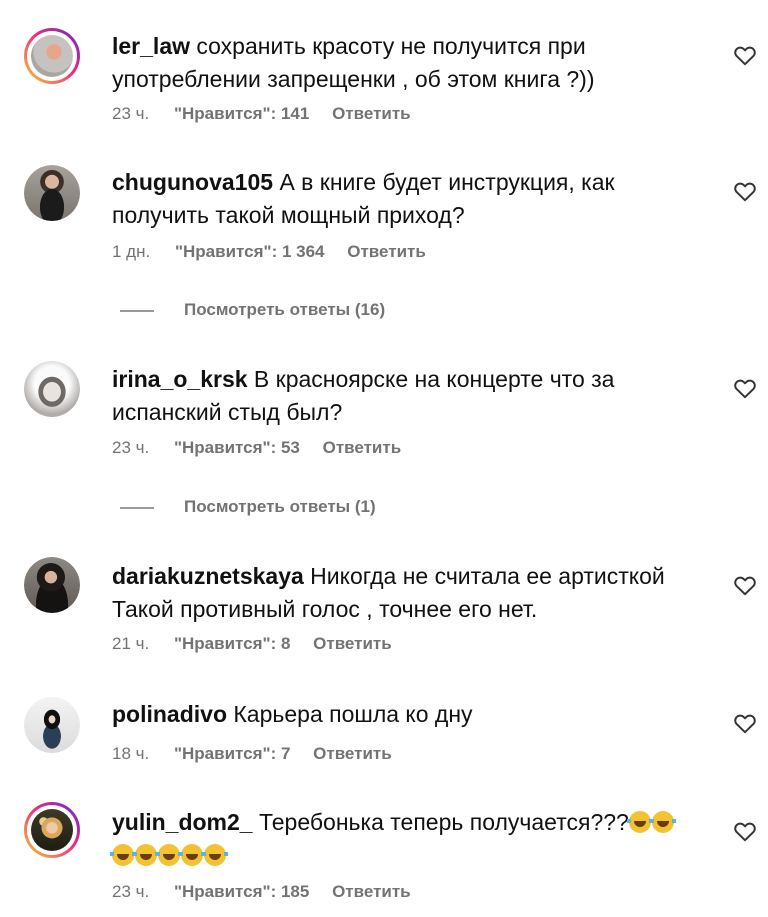  What do you see at coordinates (192, 182) in the screenshot?
I see `comment-username: chugunova105` at bounding box center [192, 182].